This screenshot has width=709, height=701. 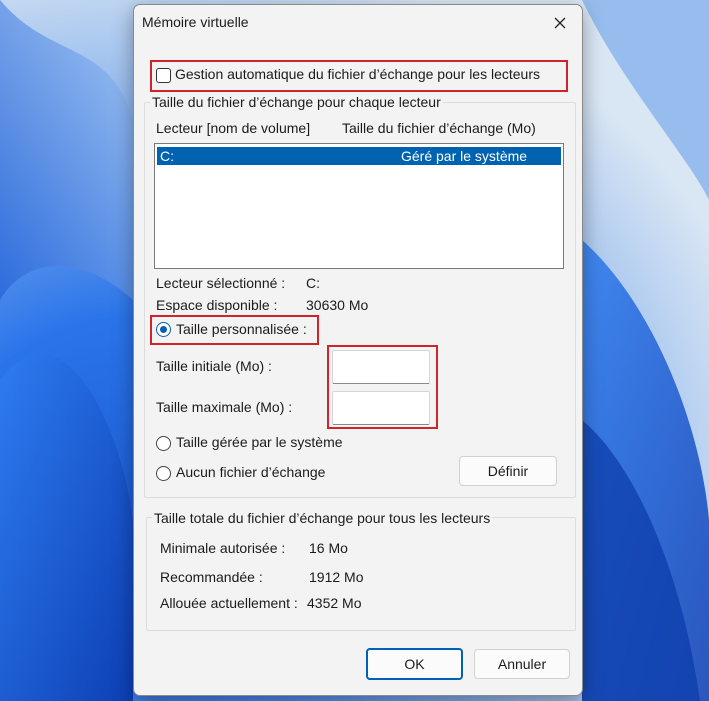 I want to click on current-alloc-label: Allouée actuellement :, so click(x=229, y=603).